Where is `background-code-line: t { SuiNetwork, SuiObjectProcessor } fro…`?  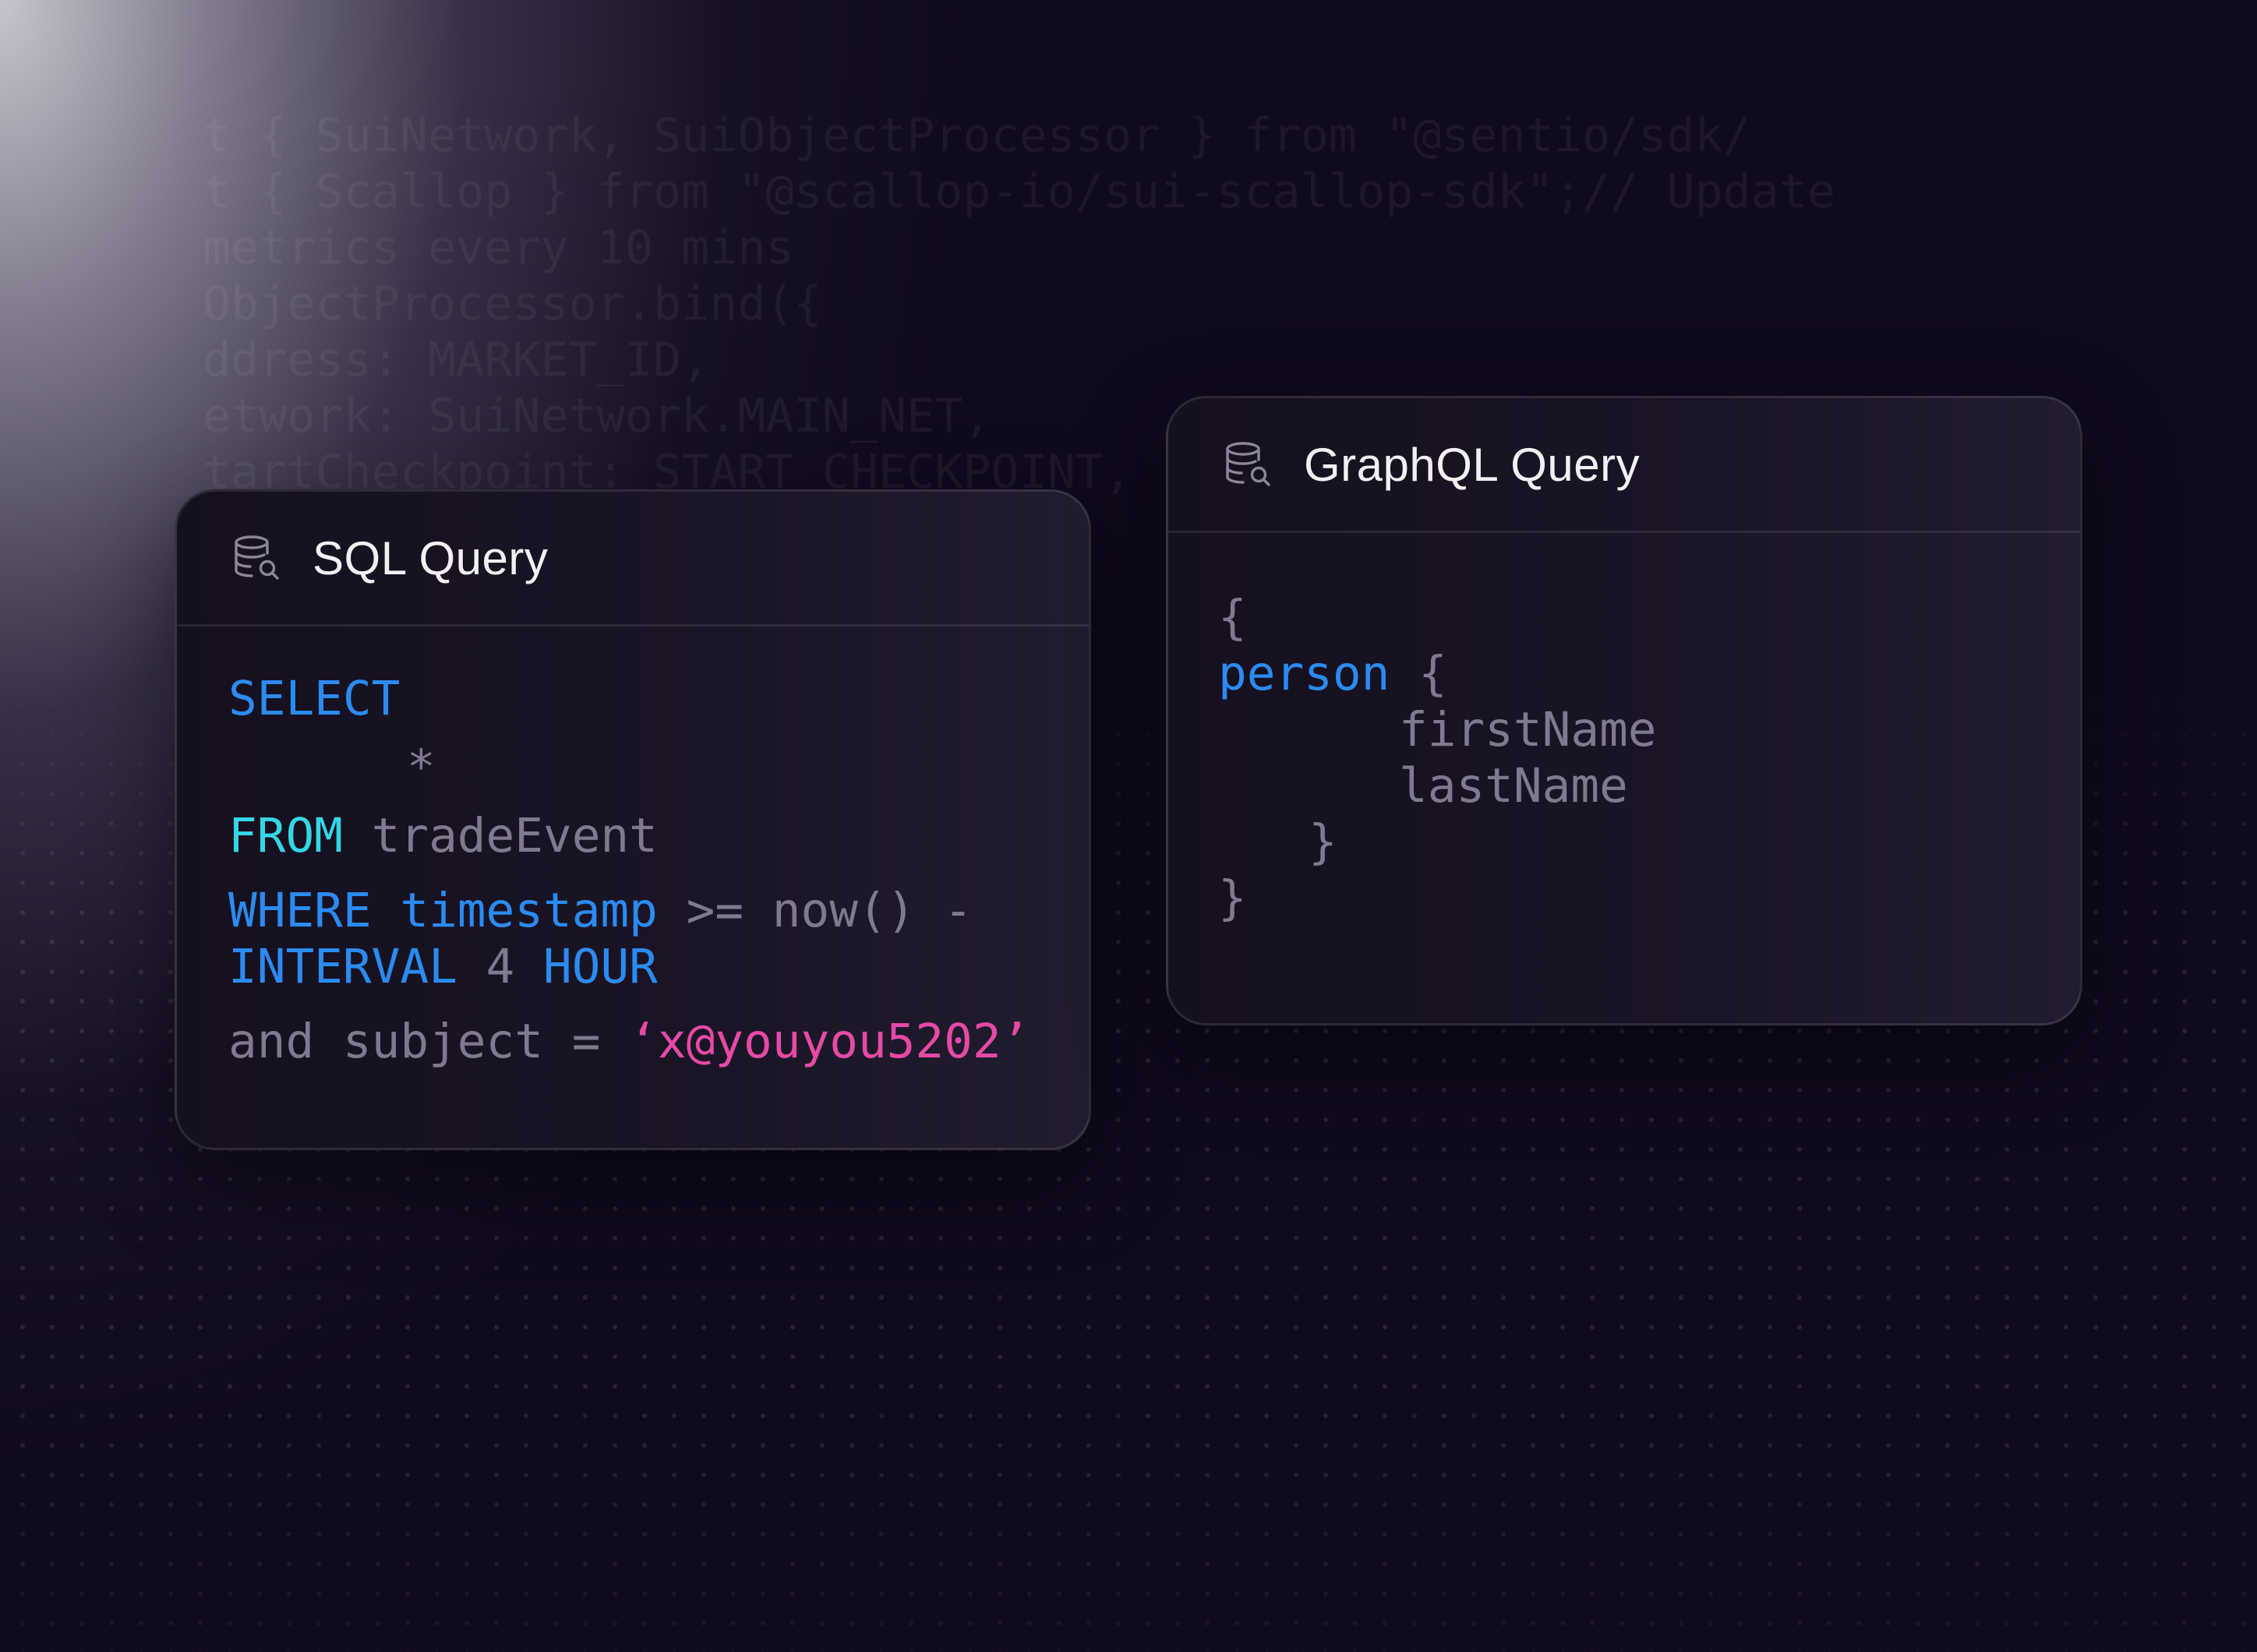
background-code-line: t { SuiNetwork, SuiObjectProcessor } fro… is located at coordinates (977, 136).